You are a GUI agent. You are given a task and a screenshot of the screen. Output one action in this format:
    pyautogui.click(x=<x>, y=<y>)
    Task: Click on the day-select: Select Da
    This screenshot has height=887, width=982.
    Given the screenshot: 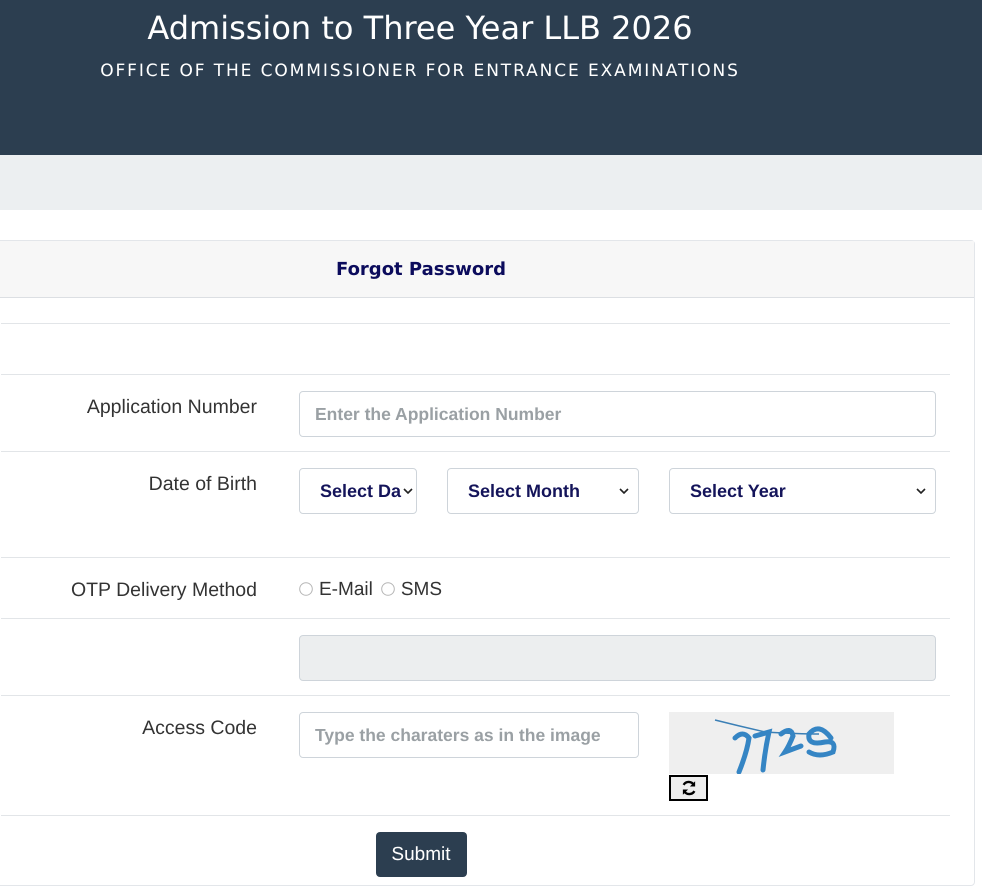 What is the action you would take?
    pyautogui.click(x=358, y=491)
    